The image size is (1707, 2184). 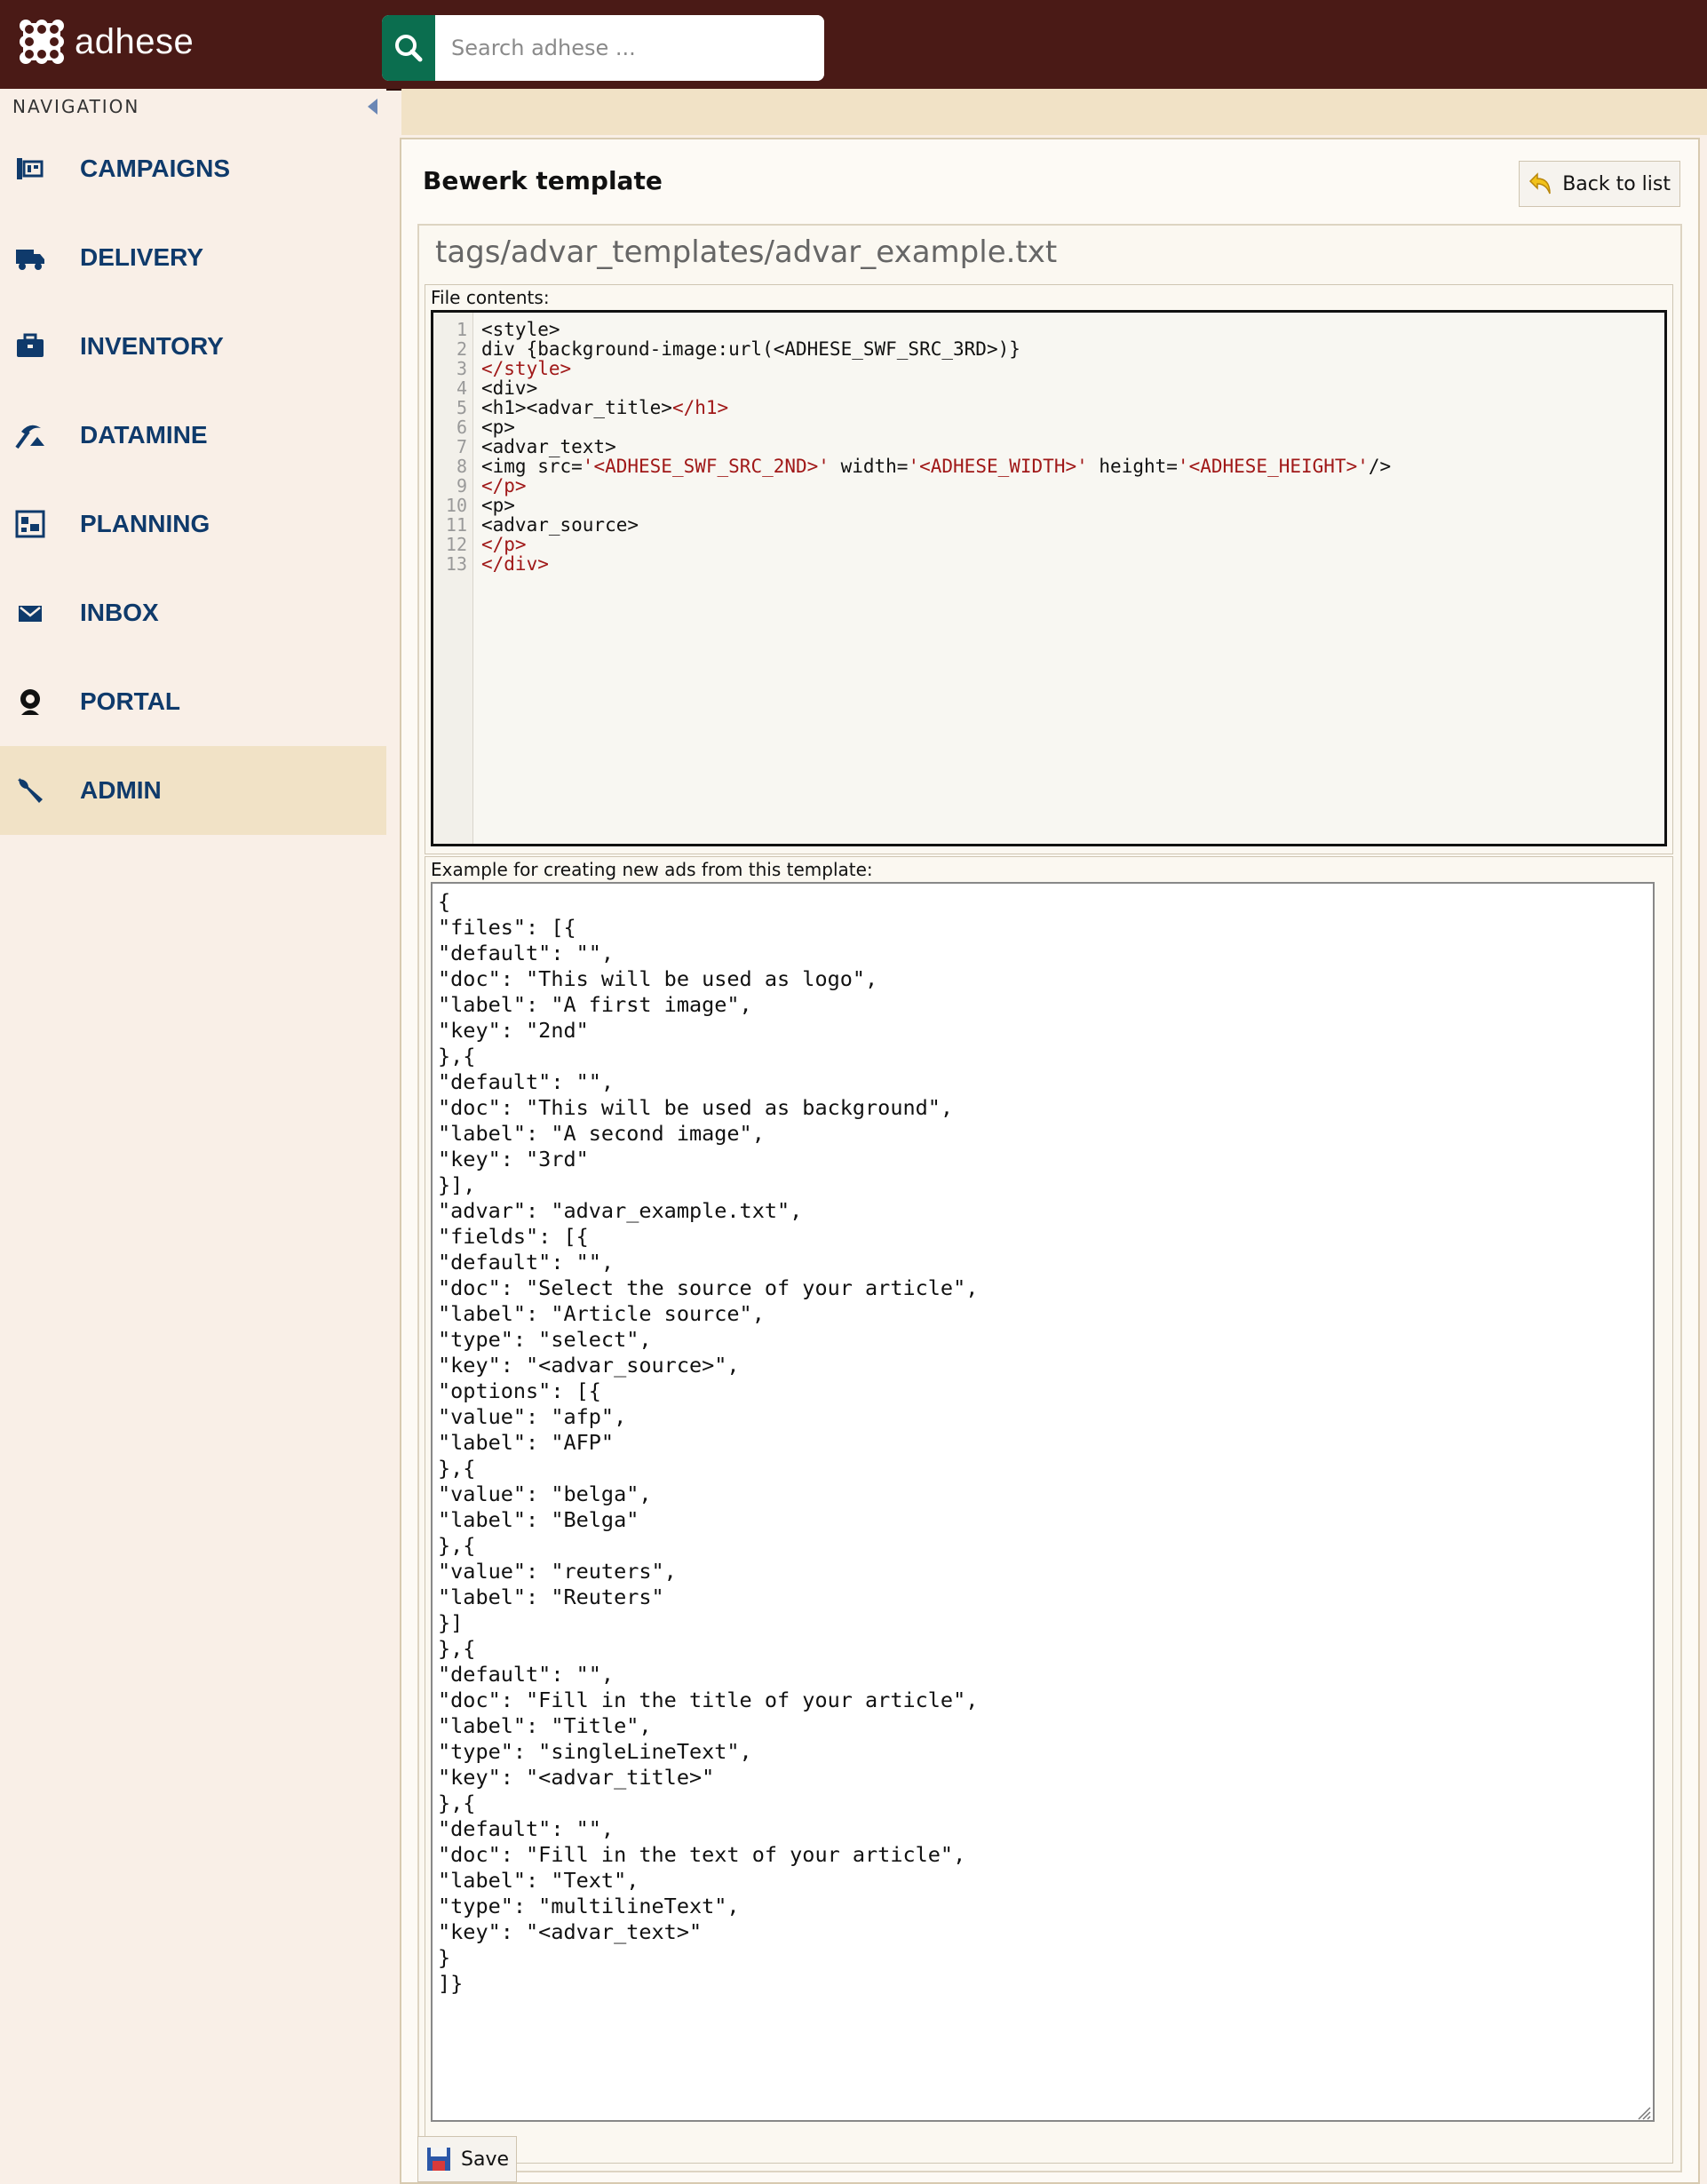 What do you see at coordinates (527, 368) in the screenshot?
I see `code-line: </style>` at bounding box center [527, 368].